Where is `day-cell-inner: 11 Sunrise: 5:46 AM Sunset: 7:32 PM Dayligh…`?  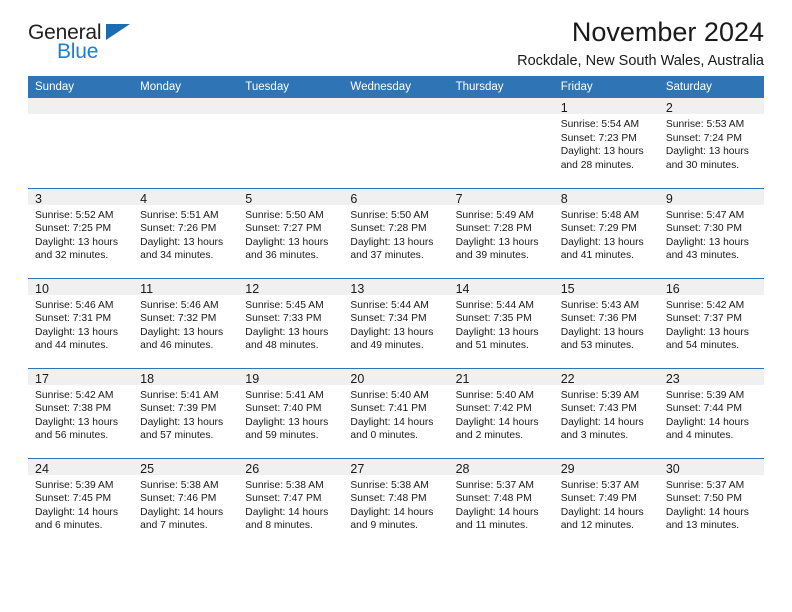 day-cell-inner: 11 Sunrise: 5:46 AM Sunset: 7:32 PM Dayligh… is located at coordinates (186, 323).